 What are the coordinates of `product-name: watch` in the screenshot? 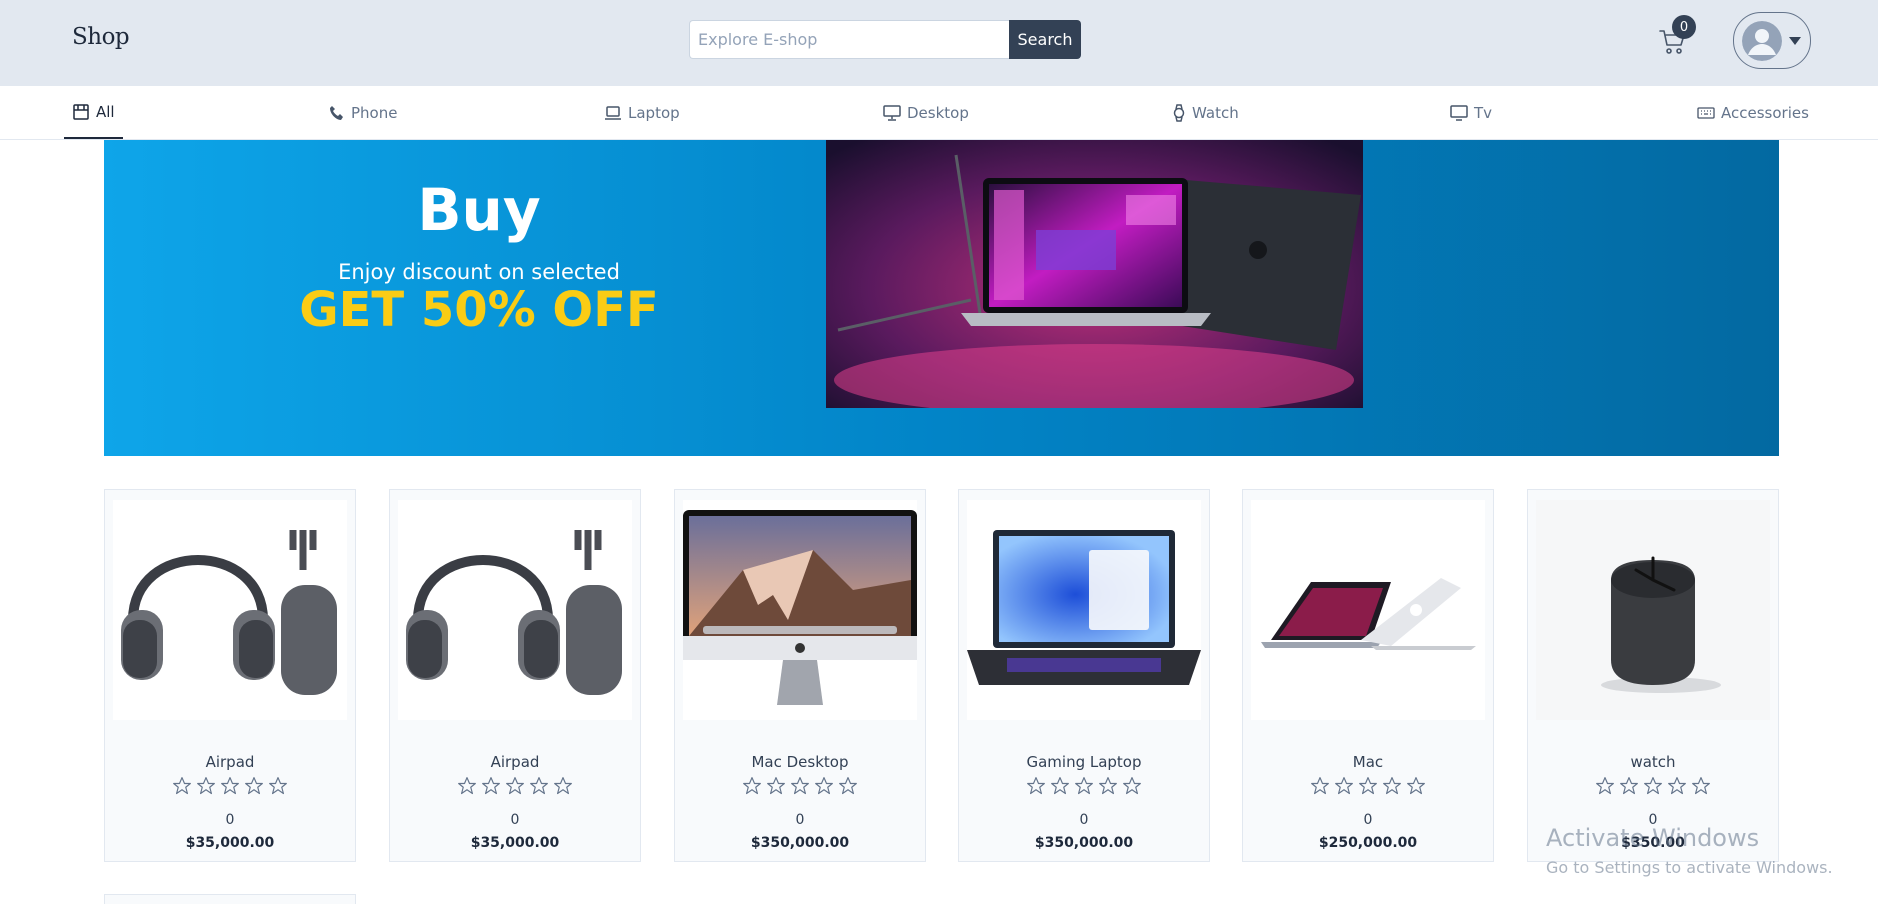 It's located at (1653, 762).